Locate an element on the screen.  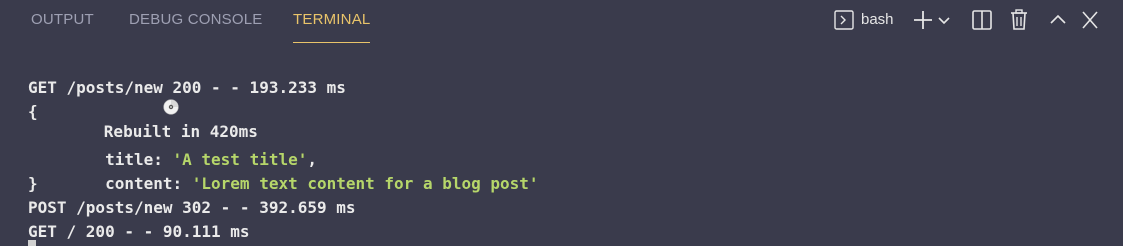
content-value: 'Lorem text content for a blog post' is located at coordinates (365, 183).